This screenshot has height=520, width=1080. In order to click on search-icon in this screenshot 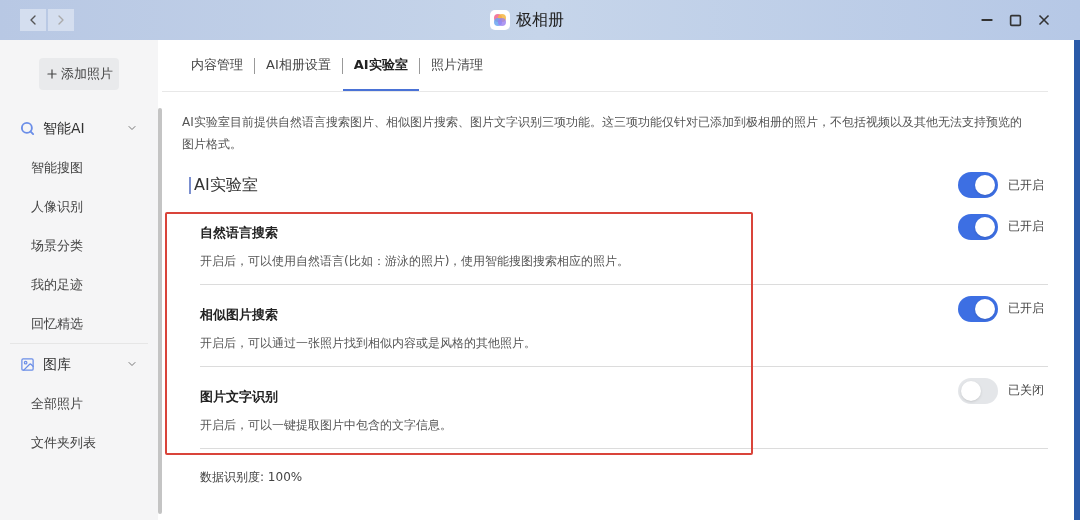, I will do `click(27, 128)`.